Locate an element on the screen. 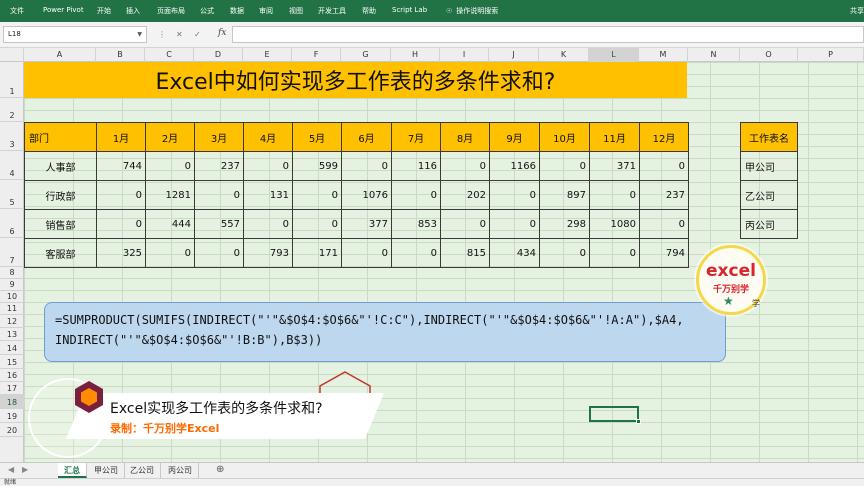  column-header: E is located at coordinates (267, 55).